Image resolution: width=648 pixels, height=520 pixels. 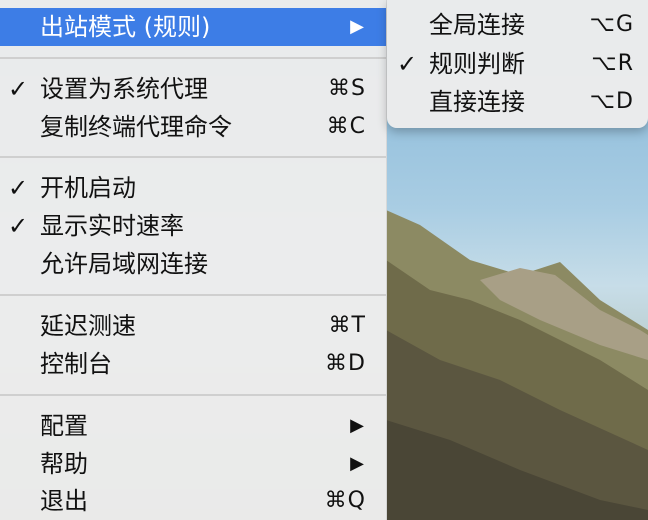 I want to click on menu-item-label: 开机启动, so click(x=88, y=188).